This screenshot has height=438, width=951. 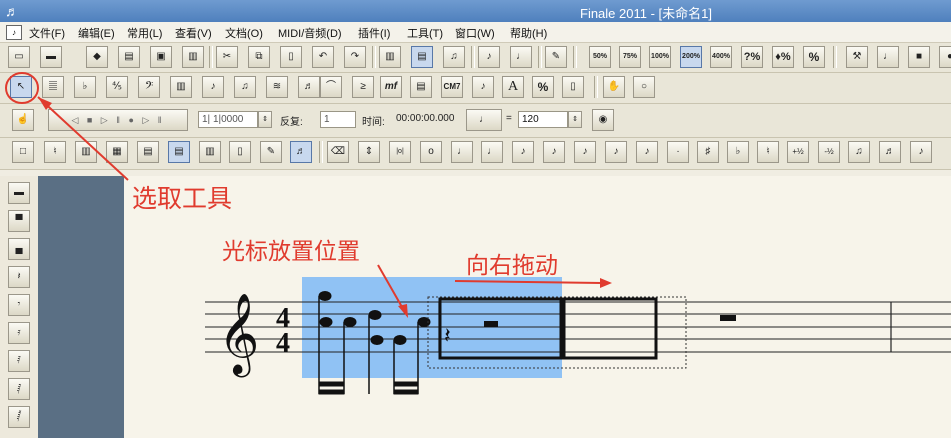 I want to click on drag-arrowhead, so click(x=606, y=283).